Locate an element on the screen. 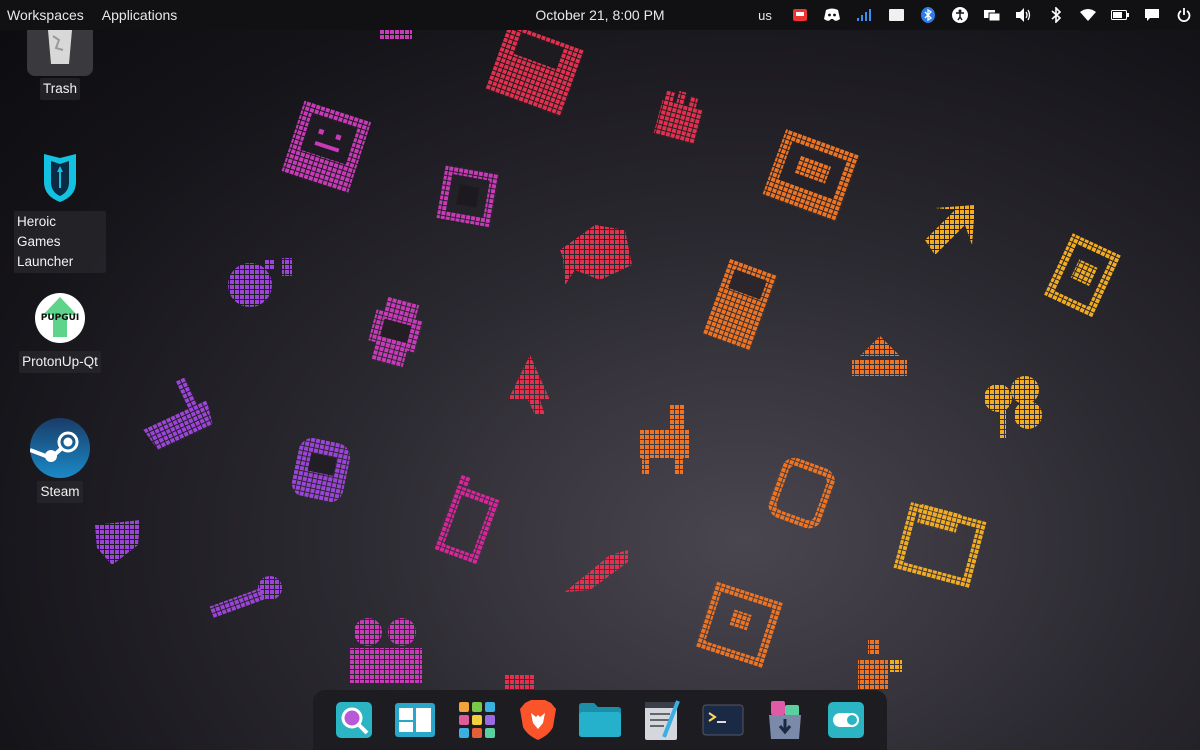 This screenshot has width=1200, height=750. desktop-icon-label: Trash is located at coordinates (59, 89).